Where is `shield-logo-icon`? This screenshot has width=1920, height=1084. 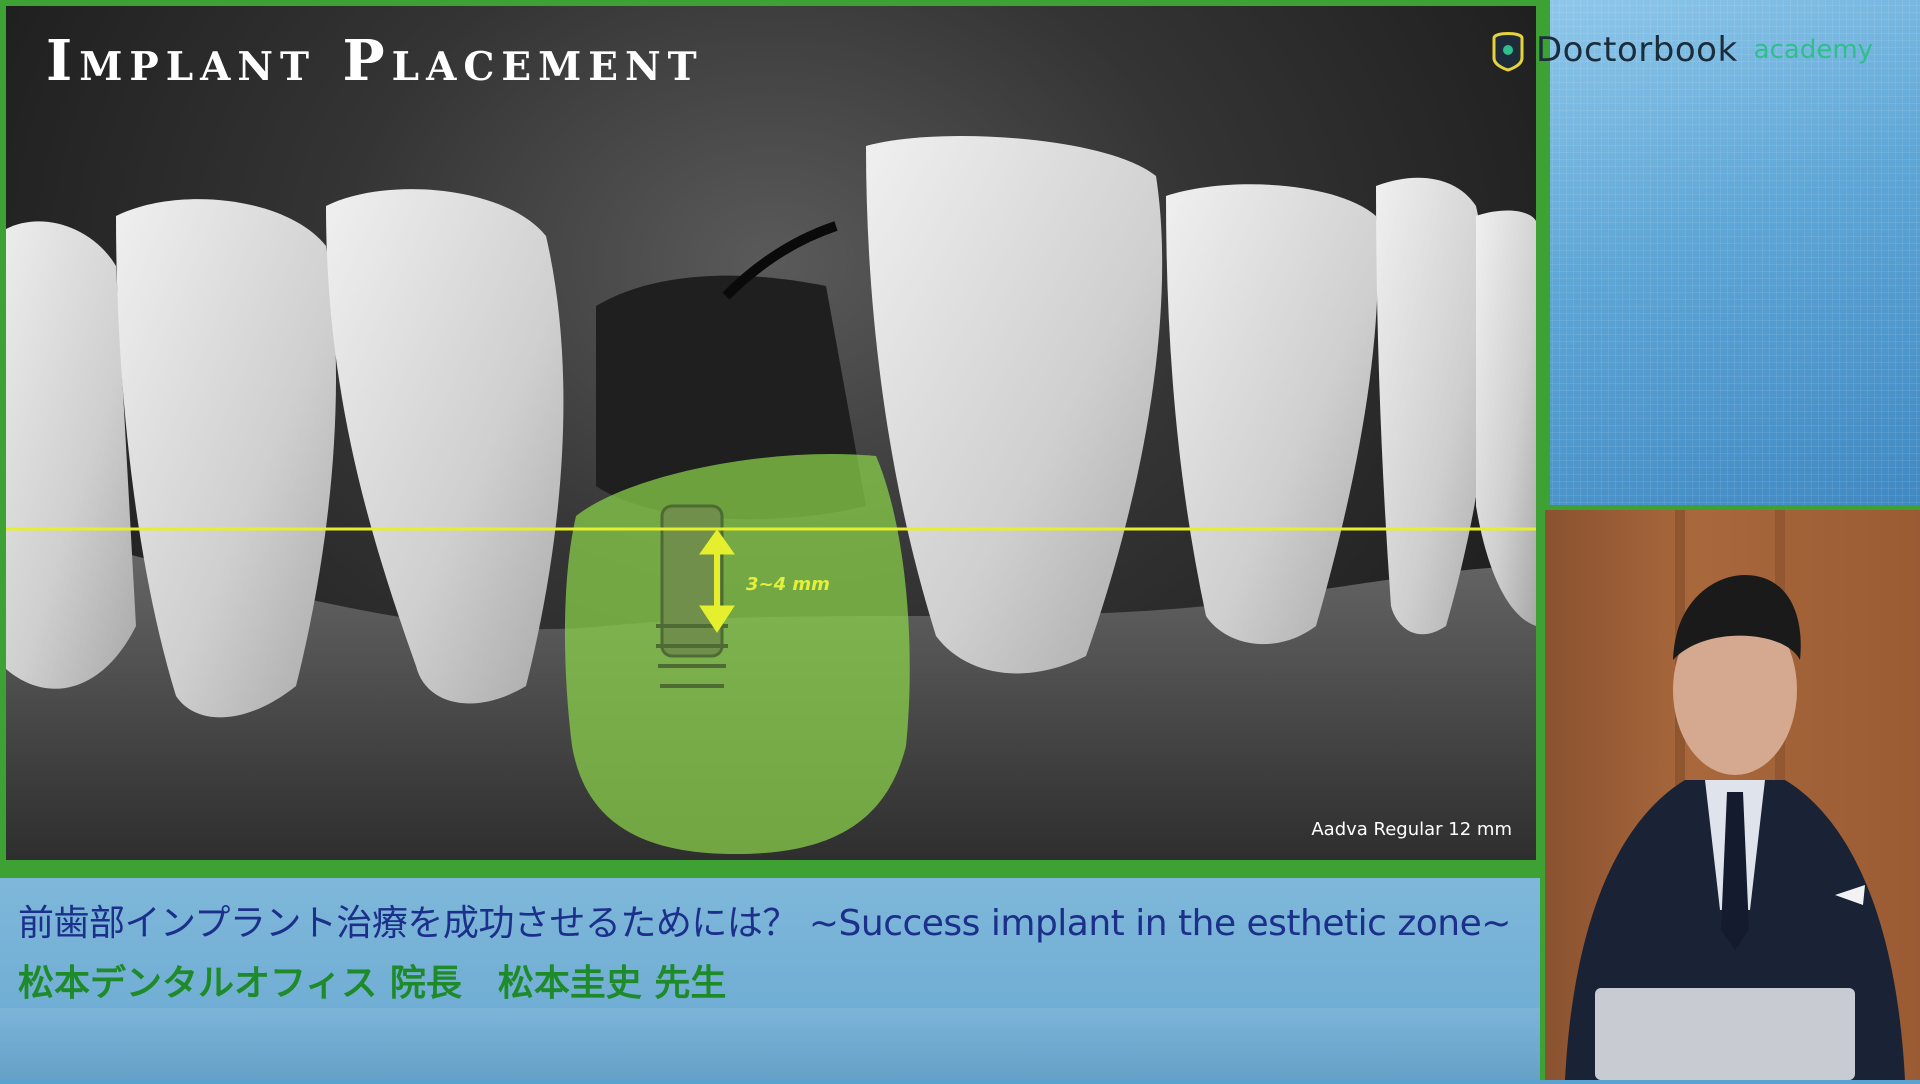 shield-logo-icon is located at coordinates (1508, 52).